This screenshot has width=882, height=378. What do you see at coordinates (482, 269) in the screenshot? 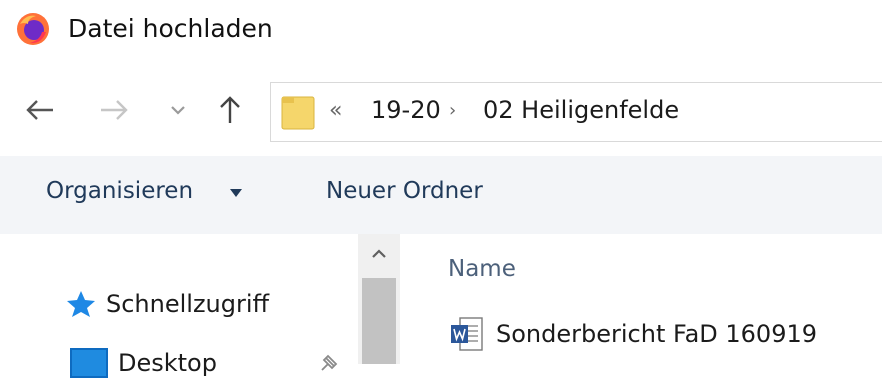
I see `column-header-name: Name` at bounding box center [482, 269].